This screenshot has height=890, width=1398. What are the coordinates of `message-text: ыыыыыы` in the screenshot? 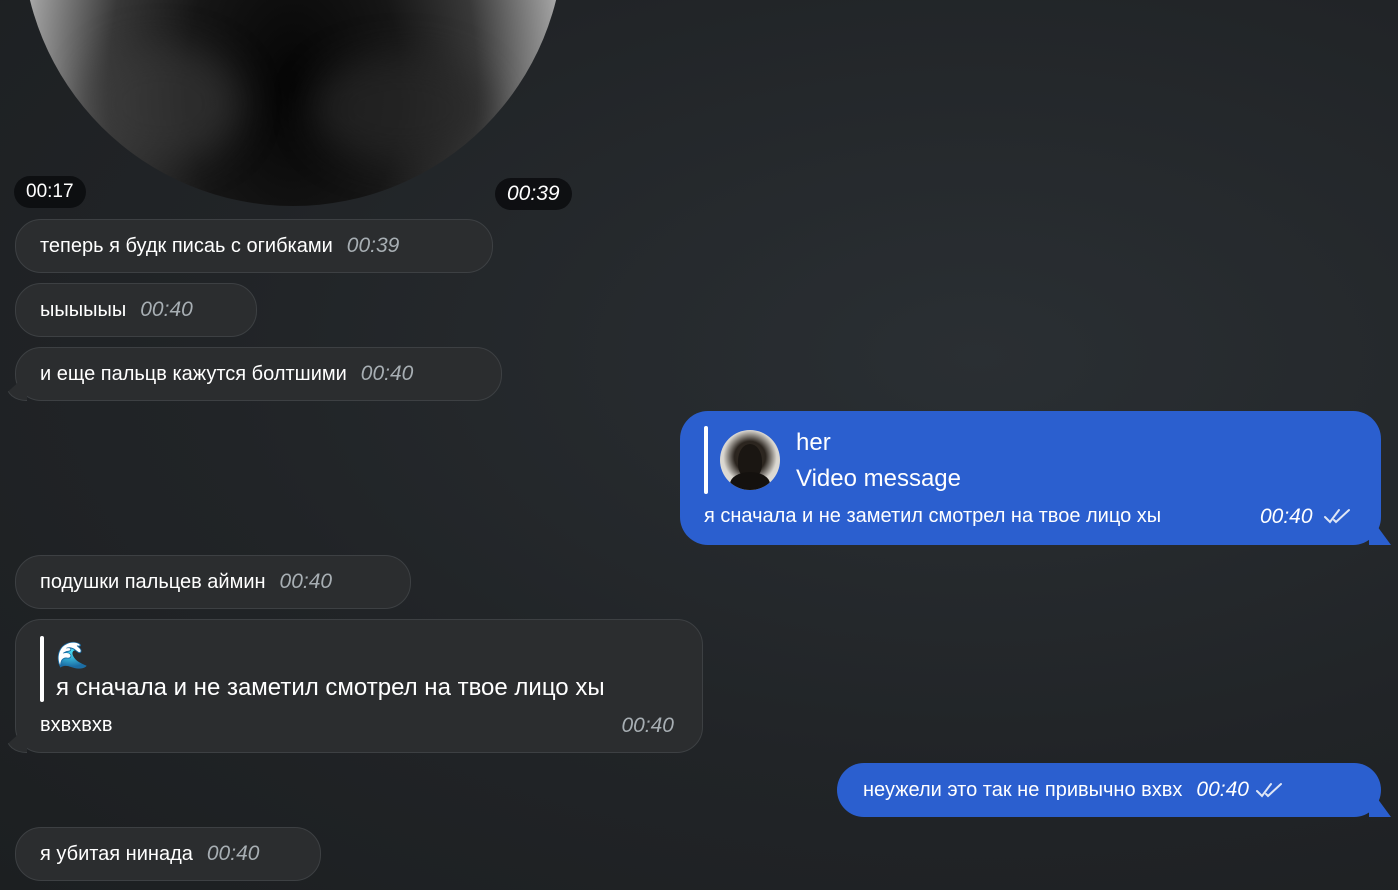 It's located at (83, 309).